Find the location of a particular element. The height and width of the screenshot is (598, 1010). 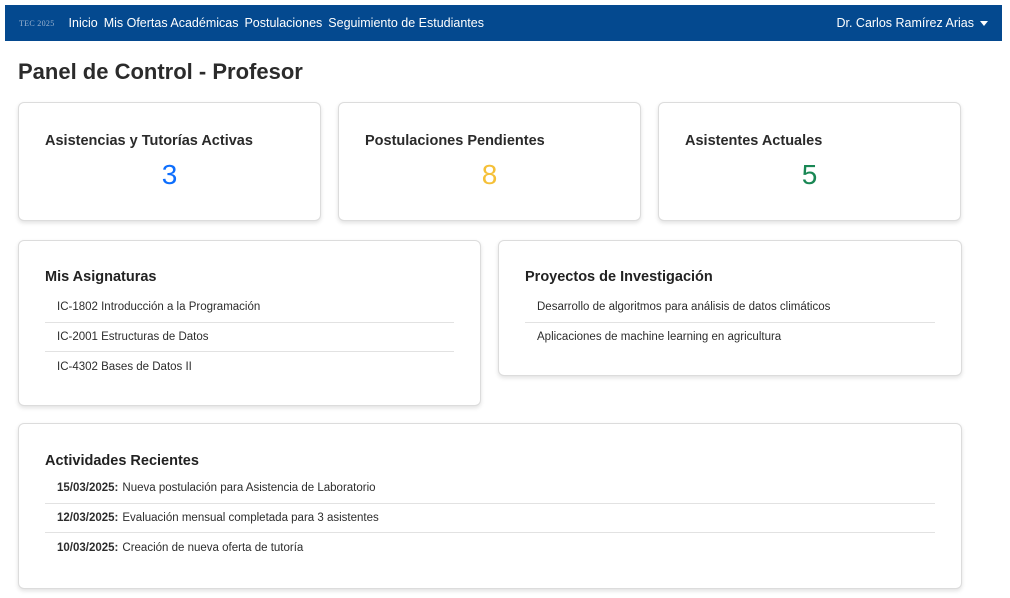

stat-value: 8 is located at coordinates (489, 174).